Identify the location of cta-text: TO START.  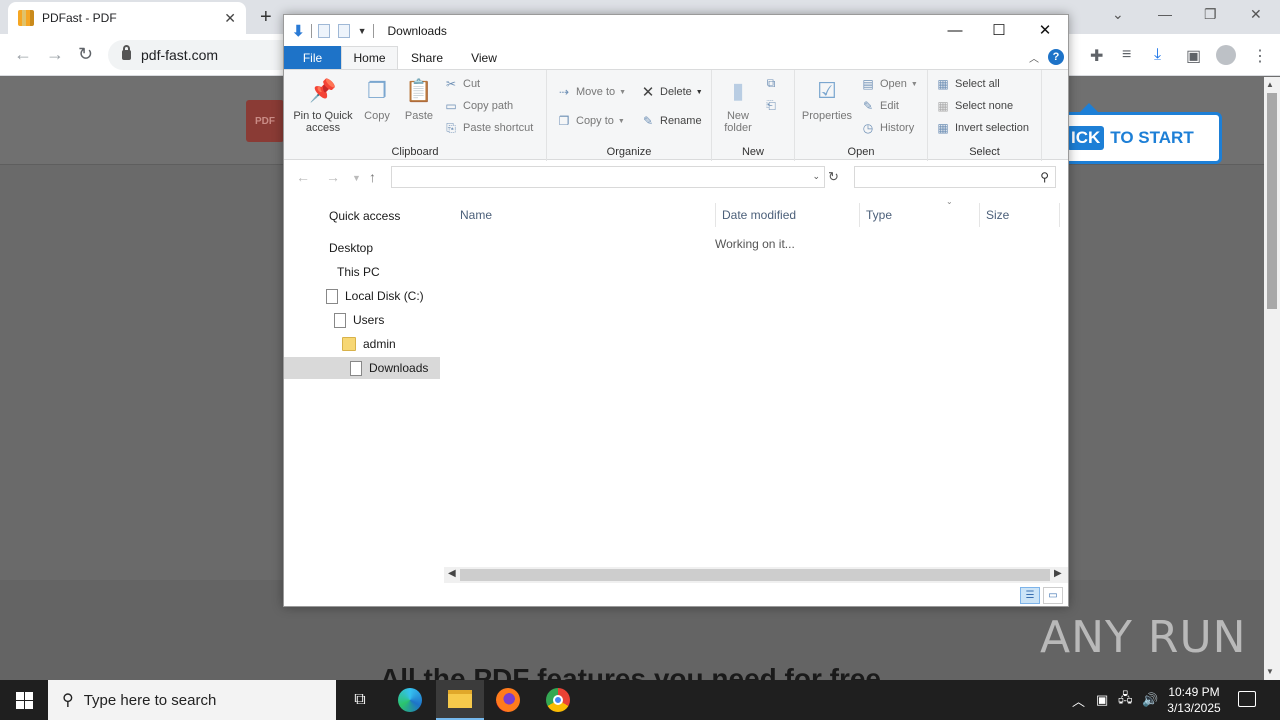
(1152, 137).